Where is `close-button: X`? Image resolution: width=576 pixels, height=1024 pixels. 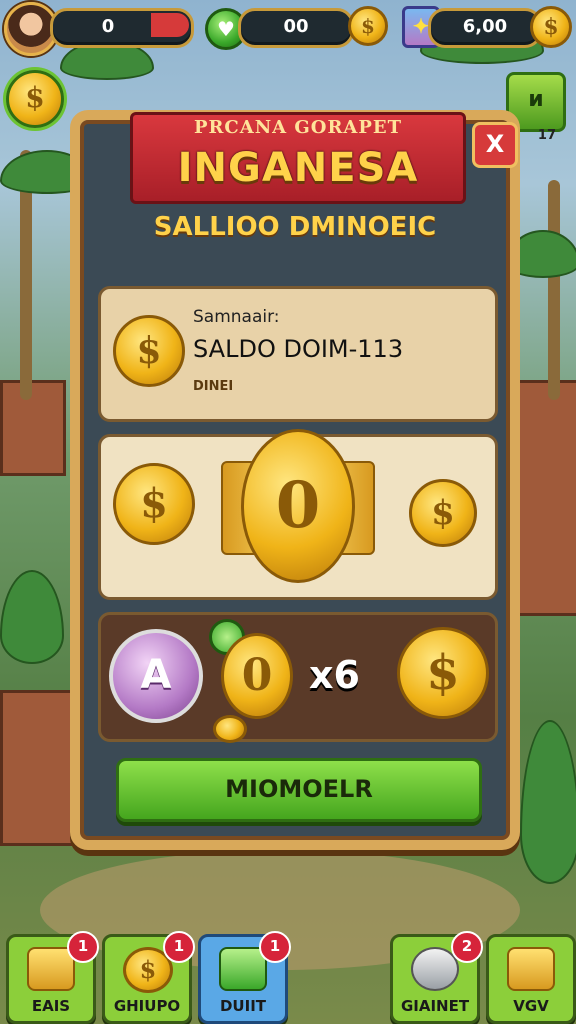 close-button: X is located at coordinates (495, 145).